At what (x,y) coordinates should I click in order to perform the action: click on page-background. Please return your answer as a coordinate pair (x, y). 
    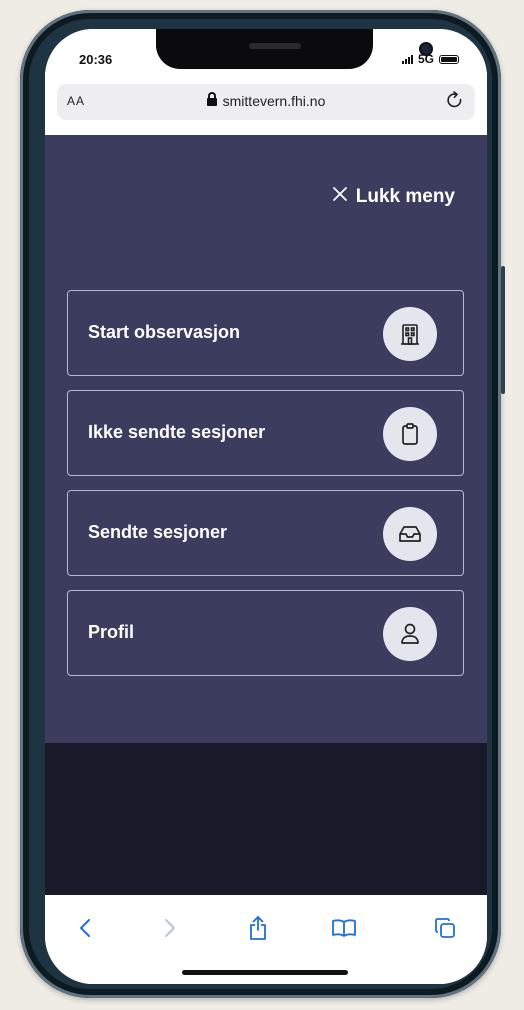
    Looking at the image, I should click on (266, 819).